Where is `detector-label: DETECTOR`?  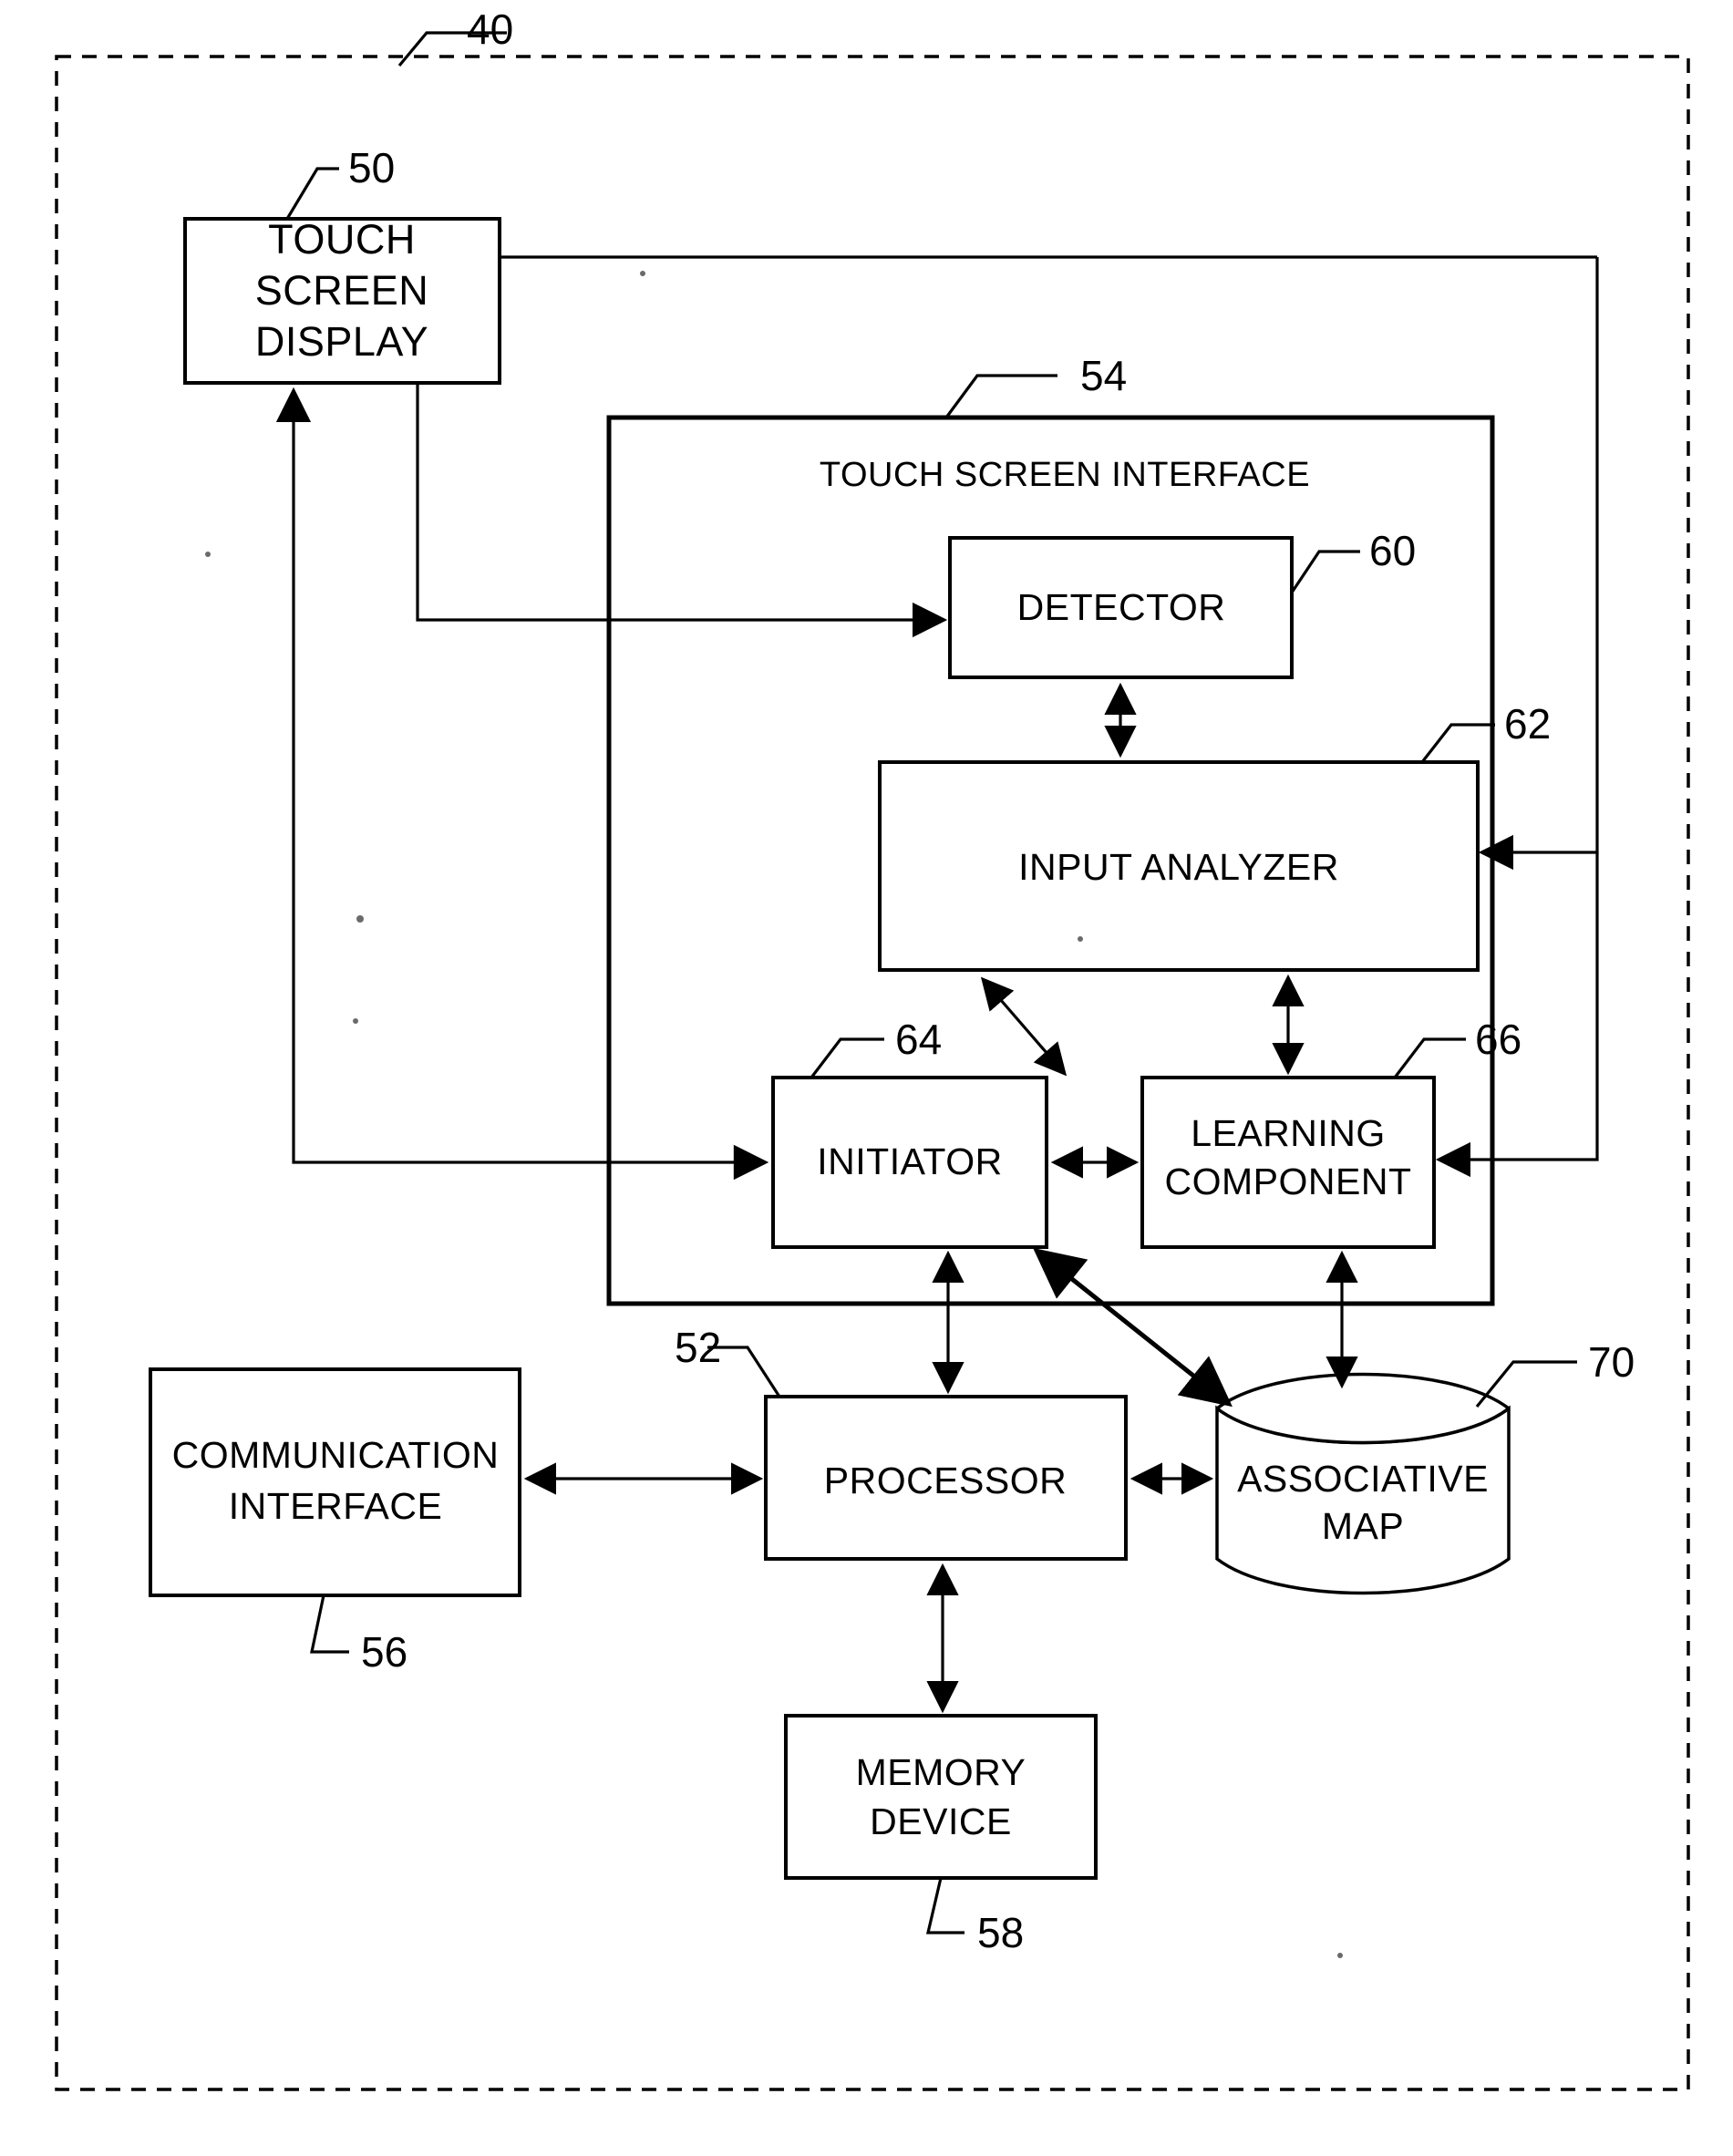 detector-label: DETECTOR is located at coordinates (1121, 607).